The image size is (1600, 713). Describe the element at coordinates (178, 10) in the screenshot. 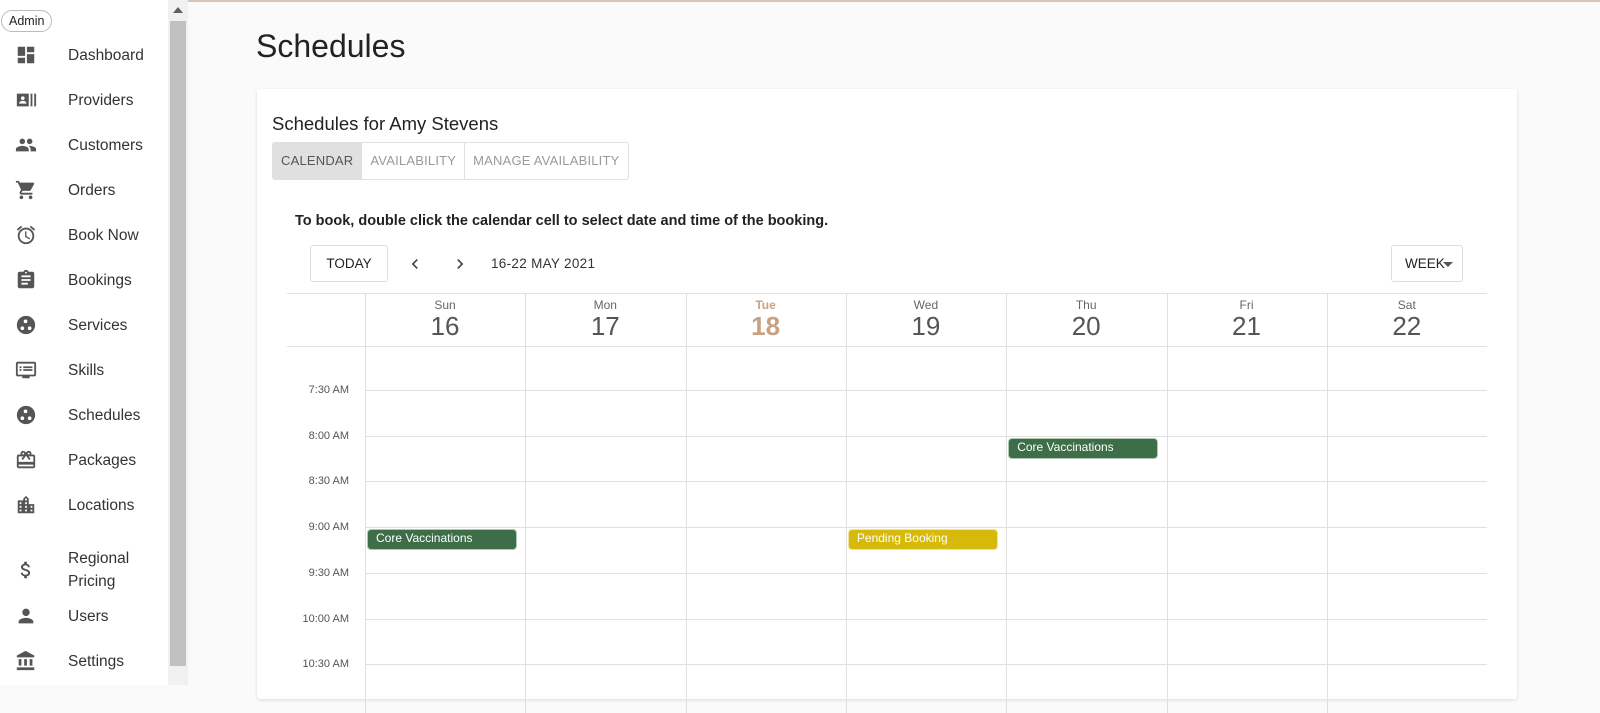

I see `scroll-up-arrow-icon` at that location.